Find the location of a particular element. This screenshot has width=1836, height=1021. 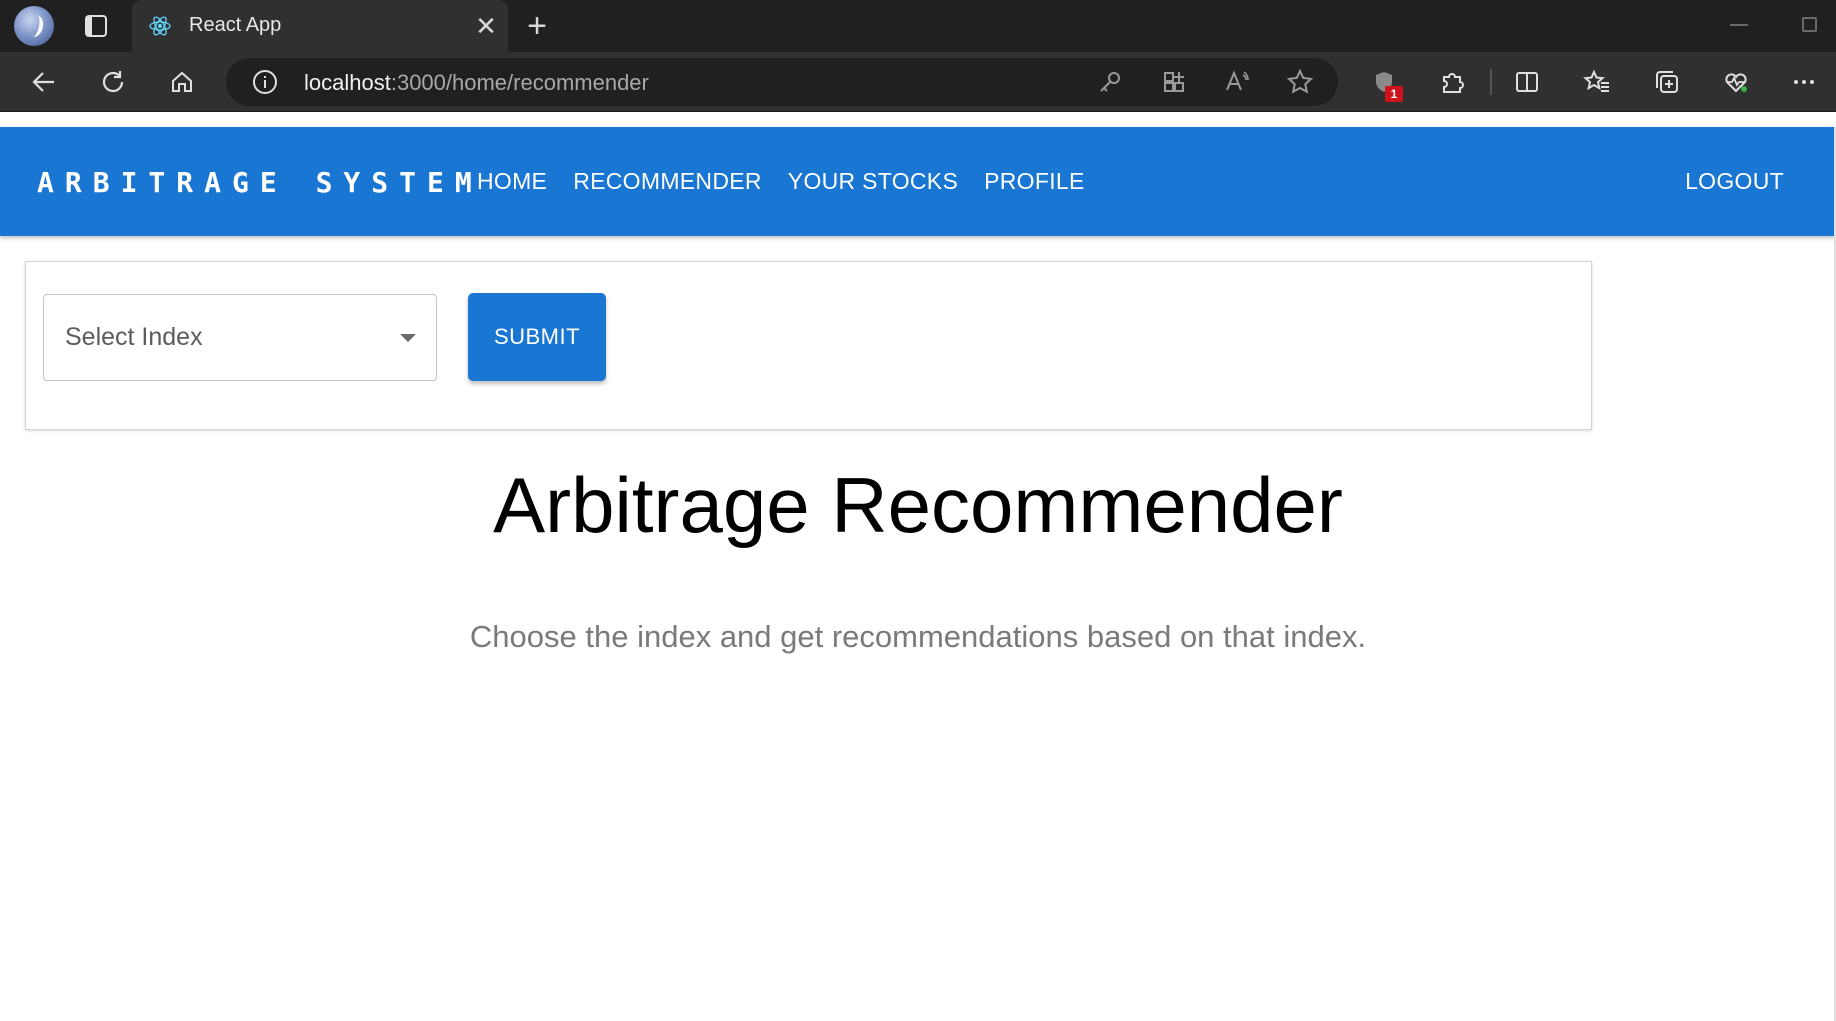

star-icon is located at coordinates (1300, 82).